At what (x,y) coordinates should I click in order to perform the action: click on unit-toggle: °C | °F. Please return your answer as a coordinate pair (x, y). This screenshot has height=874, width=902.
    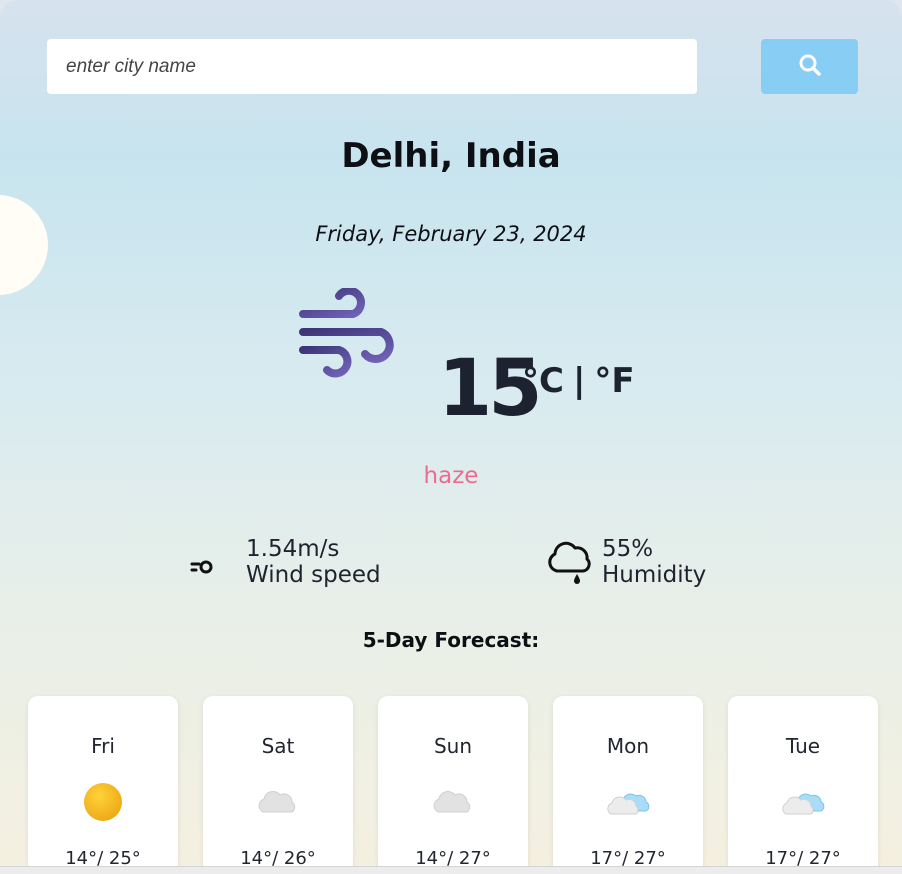
    Looking at the image, I should click on (578, 381).